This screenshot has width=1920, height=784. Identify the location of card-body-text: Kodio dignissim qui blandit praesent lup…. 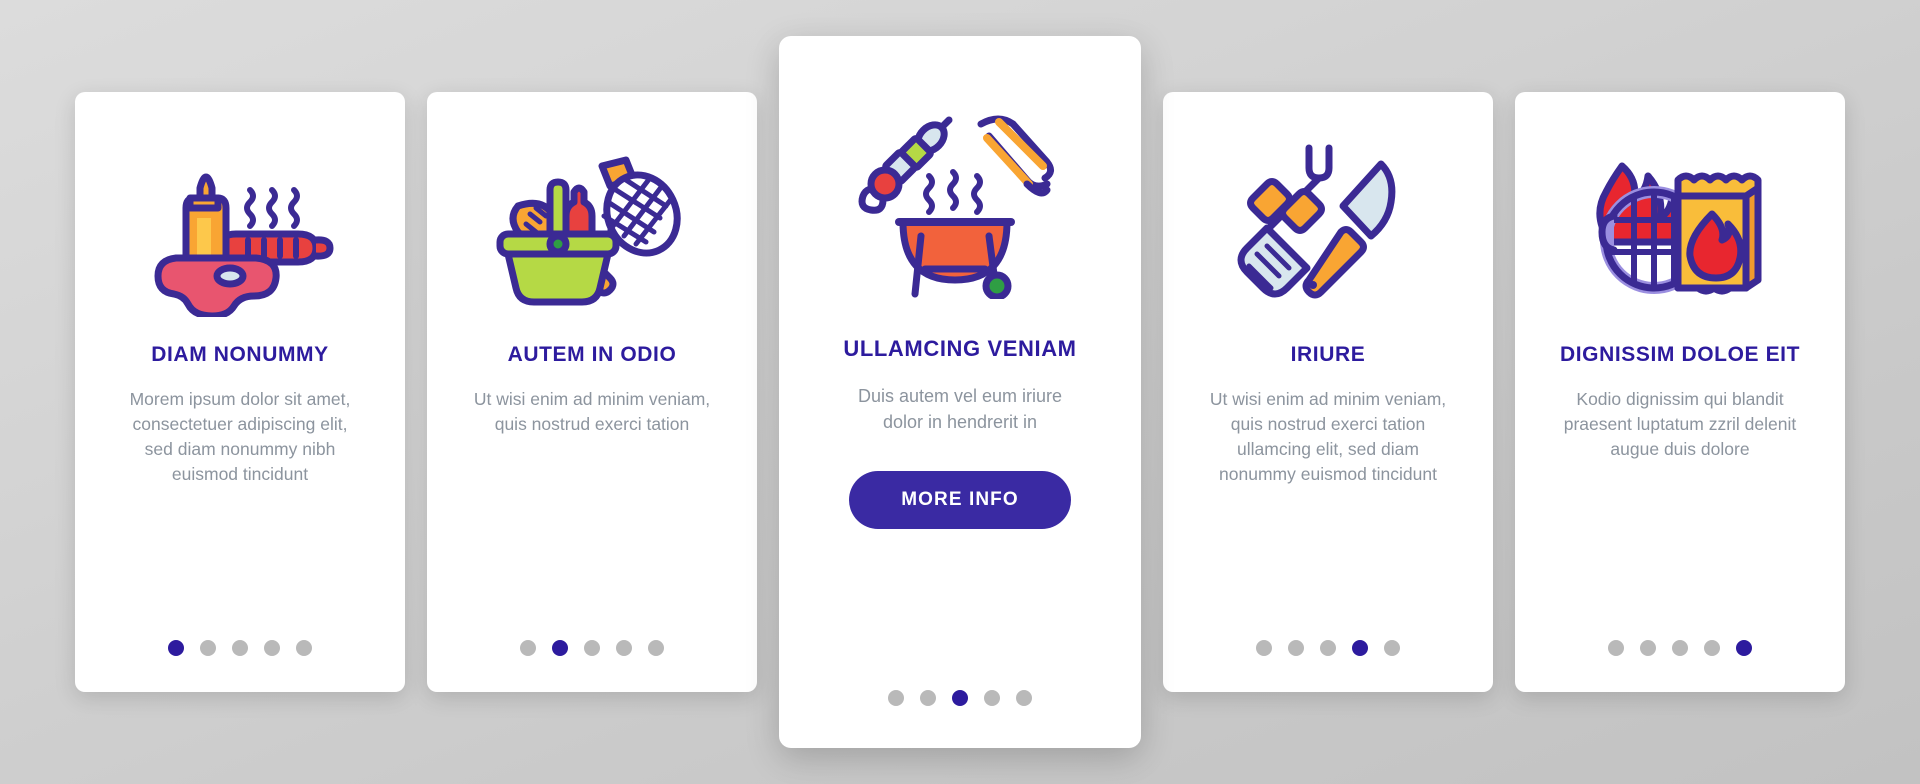
(1680, 424).